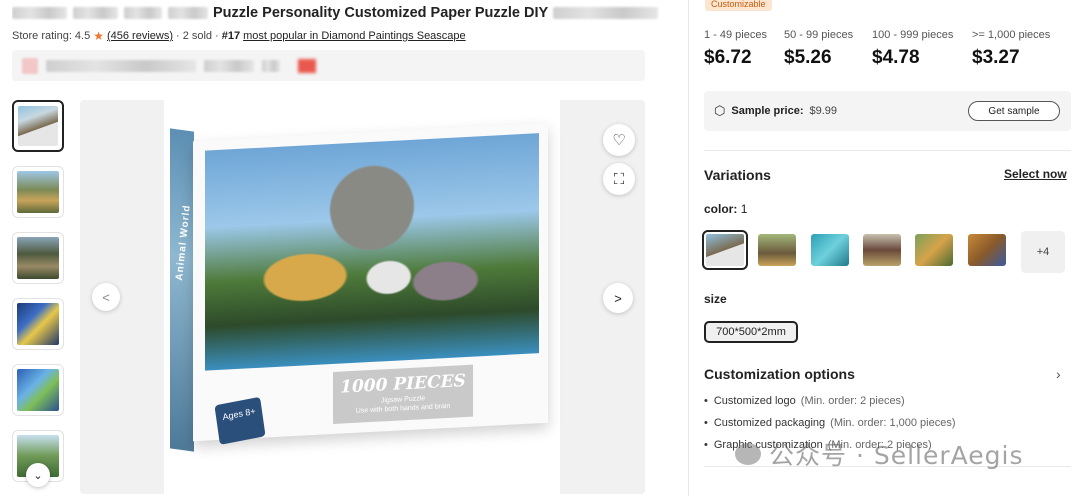  What do you see at coordinates (887, 111) in the screenshot?
I see `sample-price-box: ⬡ Sample price: $9.99 Get sample` at bounding box center [887, 111].